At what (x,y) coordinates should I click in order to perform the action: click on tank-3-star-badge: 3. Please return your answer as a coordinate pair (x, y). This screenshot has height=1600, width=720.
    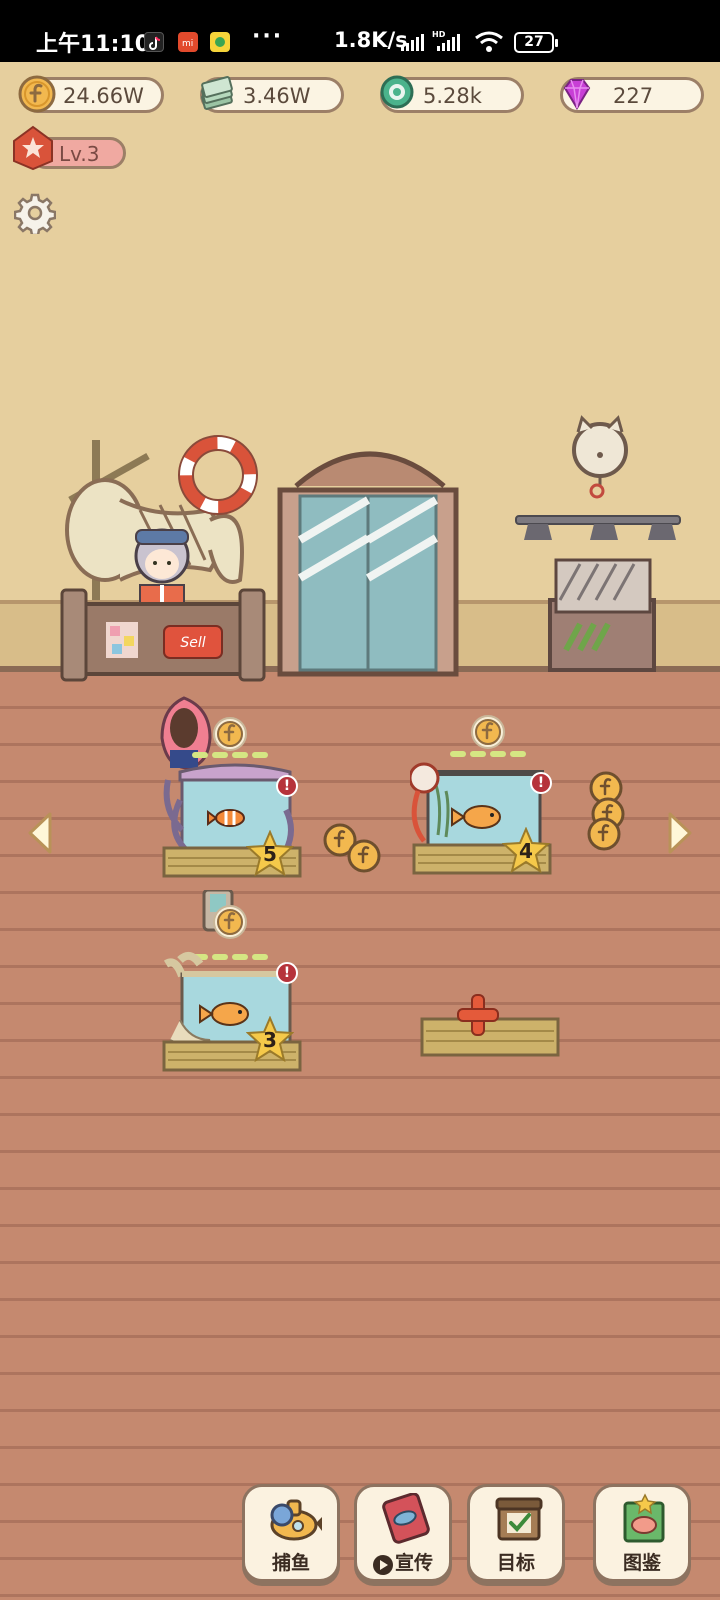
    Looking at the image, I should click on (270, 1039).